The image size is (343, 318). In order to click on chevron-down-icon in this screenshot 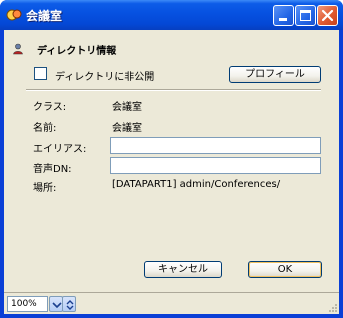, I will do `click(57, 305)`.